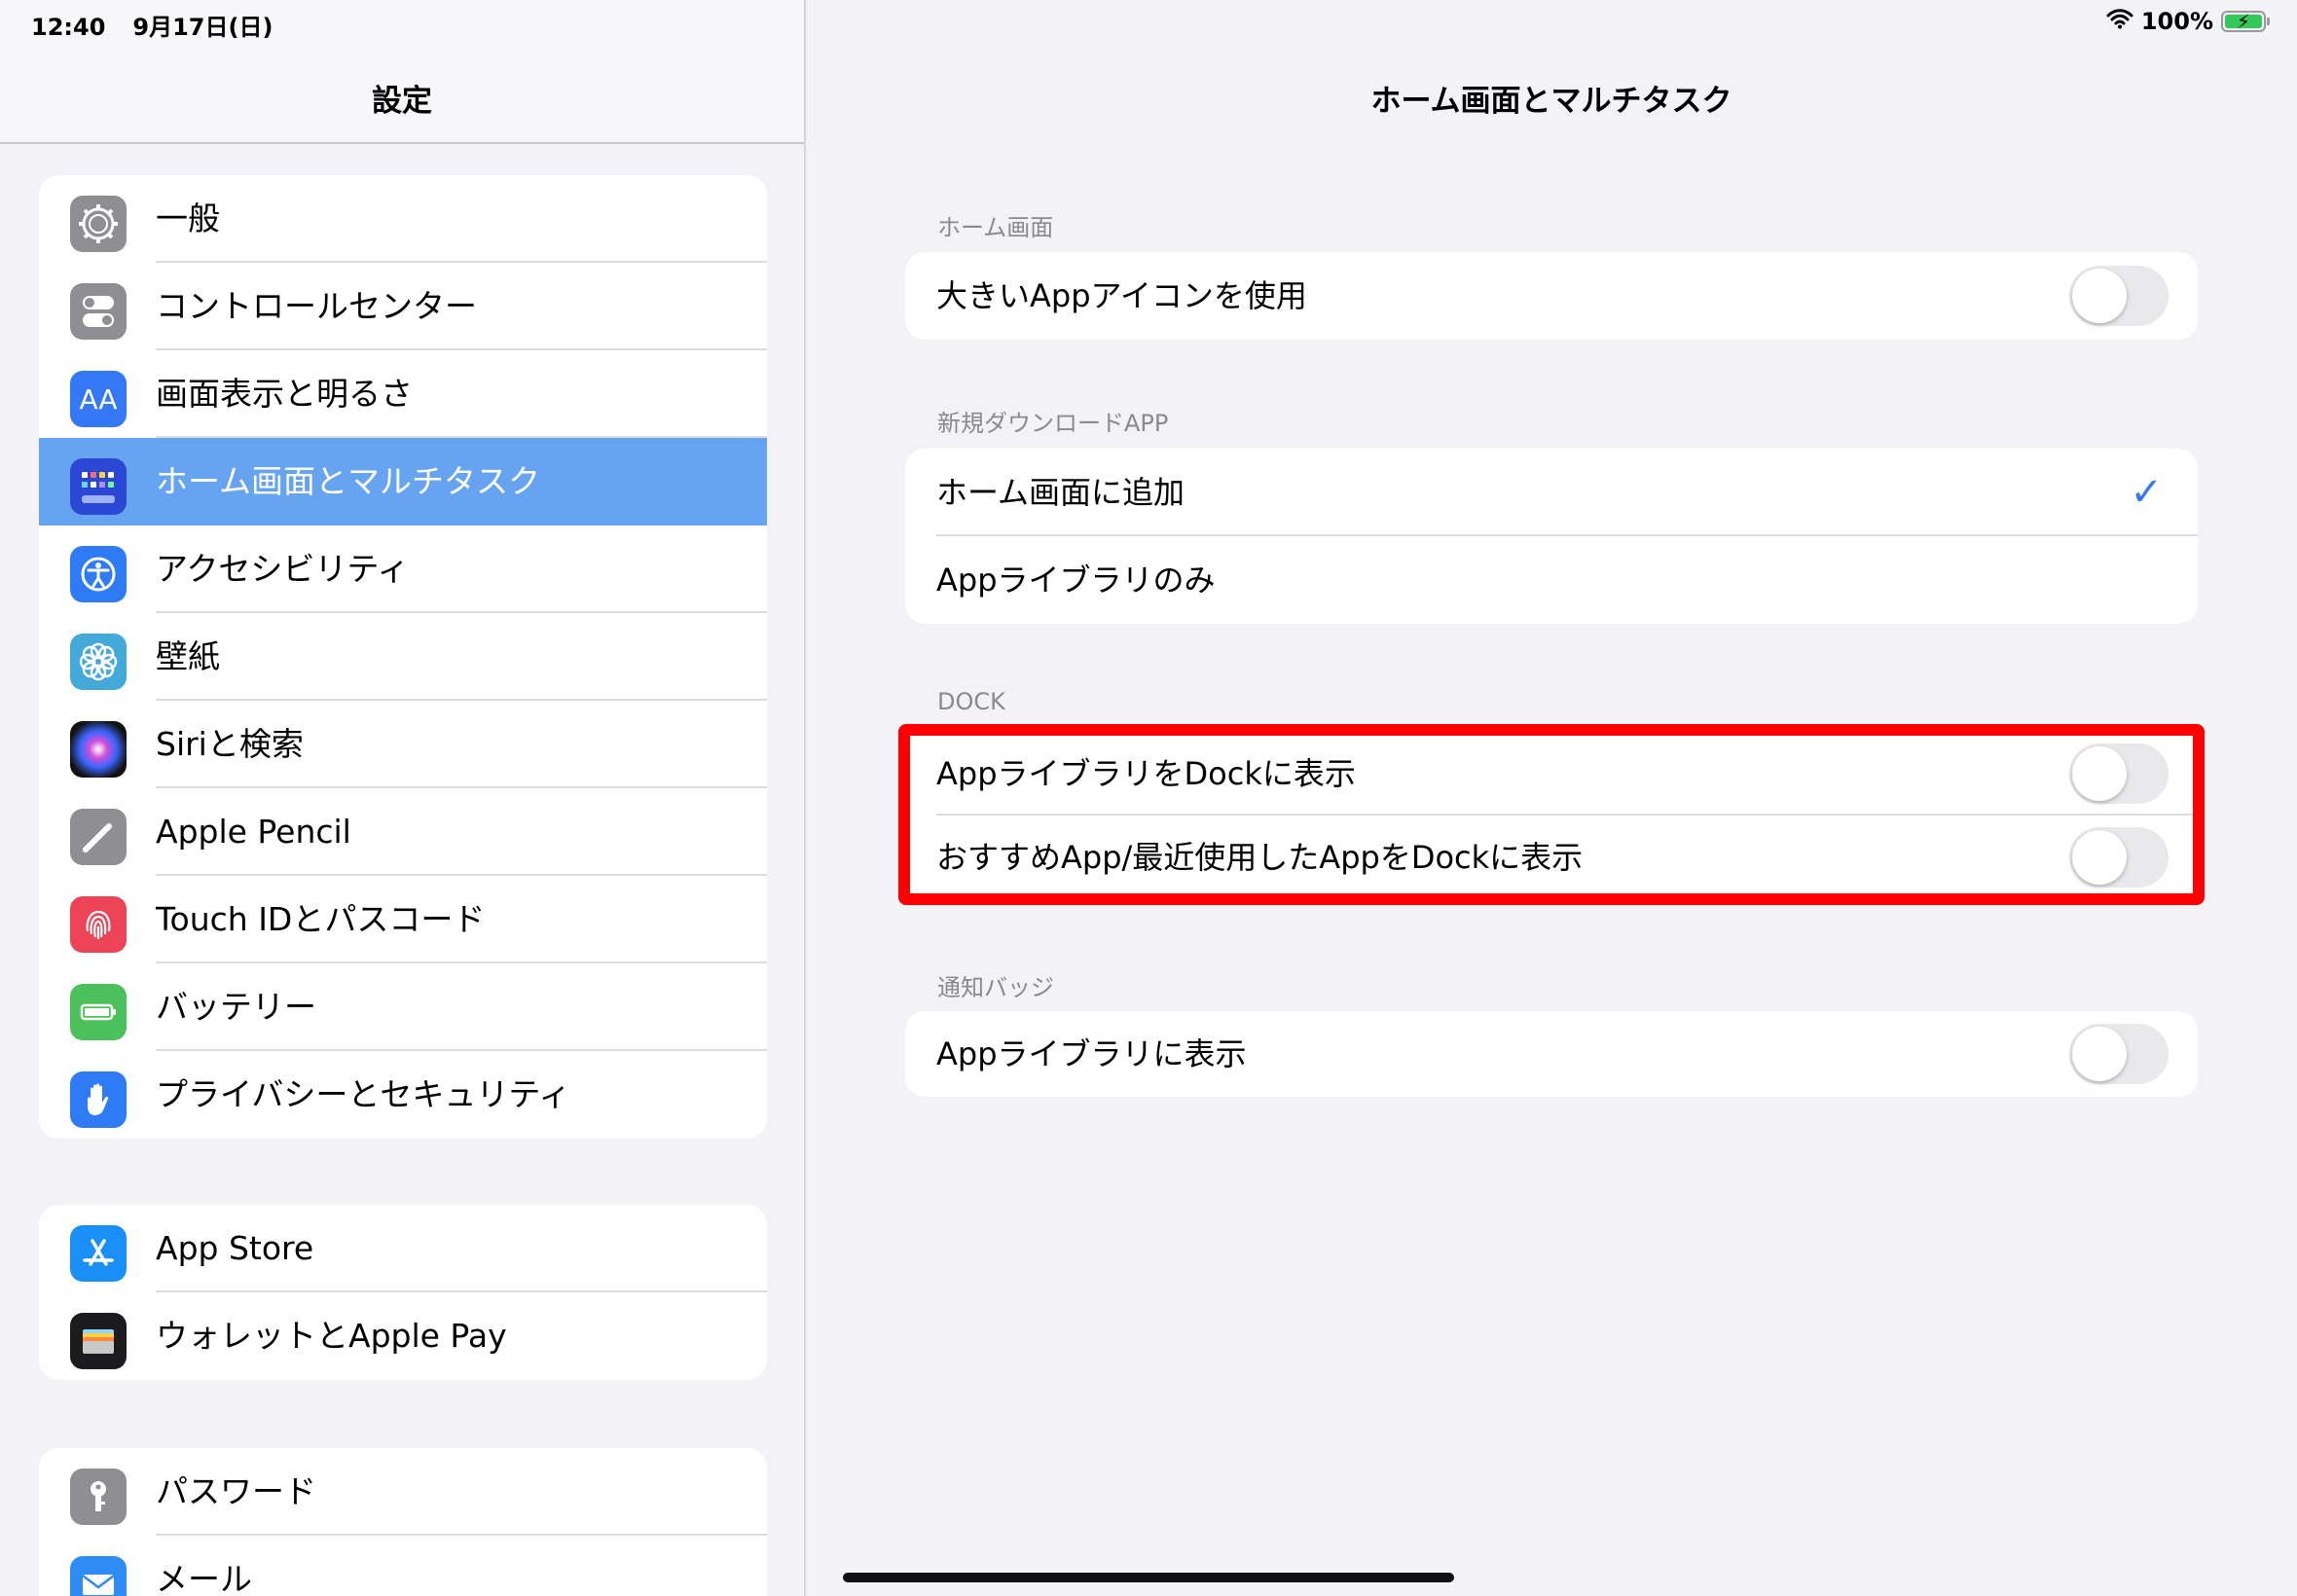  What do you see at coordinates (98, 837) in the screenshot?
I see `pencil-icon` at bounding box center [98, 837].